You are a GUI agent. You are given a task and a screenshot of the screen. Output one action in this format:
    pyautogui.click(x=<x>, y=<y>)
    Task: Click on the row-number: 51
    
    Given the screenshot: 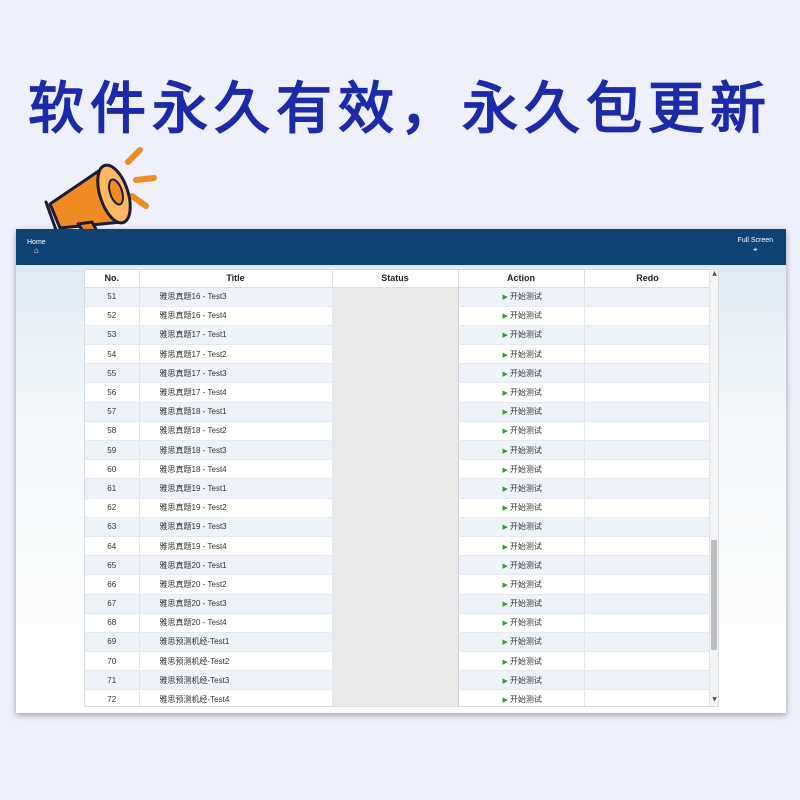 What is the action you would take?
    pyautogui.click(x=112, y=297)
    